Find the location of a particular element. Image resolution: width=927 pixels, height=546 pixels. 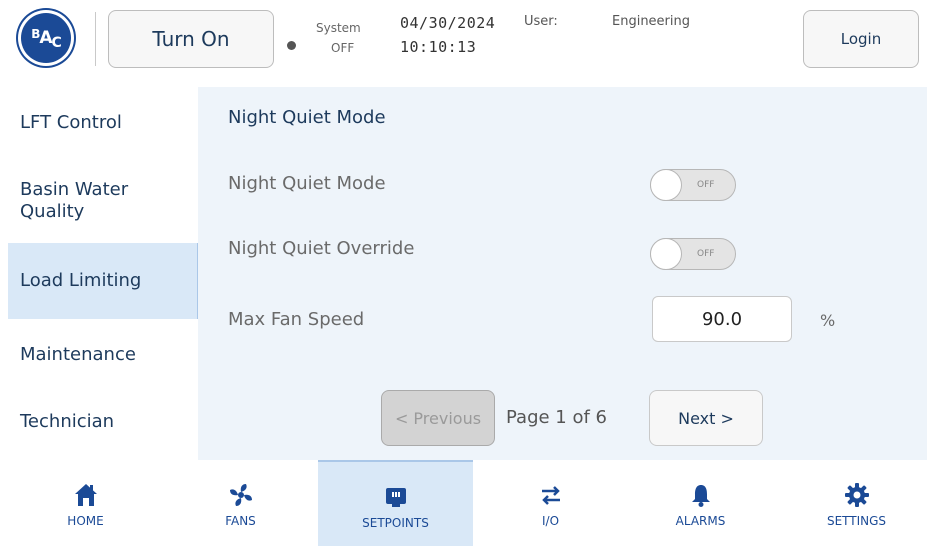

page-indicator: Page 1 of 6 is located at coordinates (556, 417).